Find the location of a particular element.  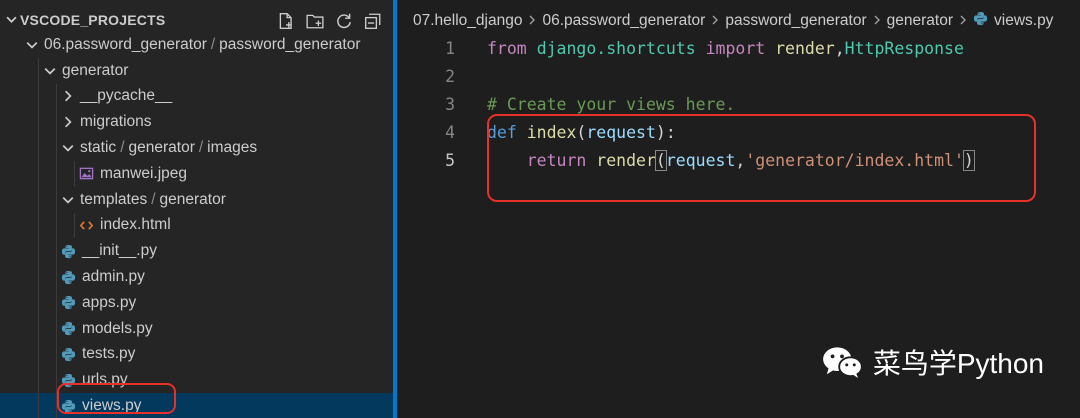

folder-06-password-generator: 06.password_generator / password_generator is located at coordinates (196, 45).